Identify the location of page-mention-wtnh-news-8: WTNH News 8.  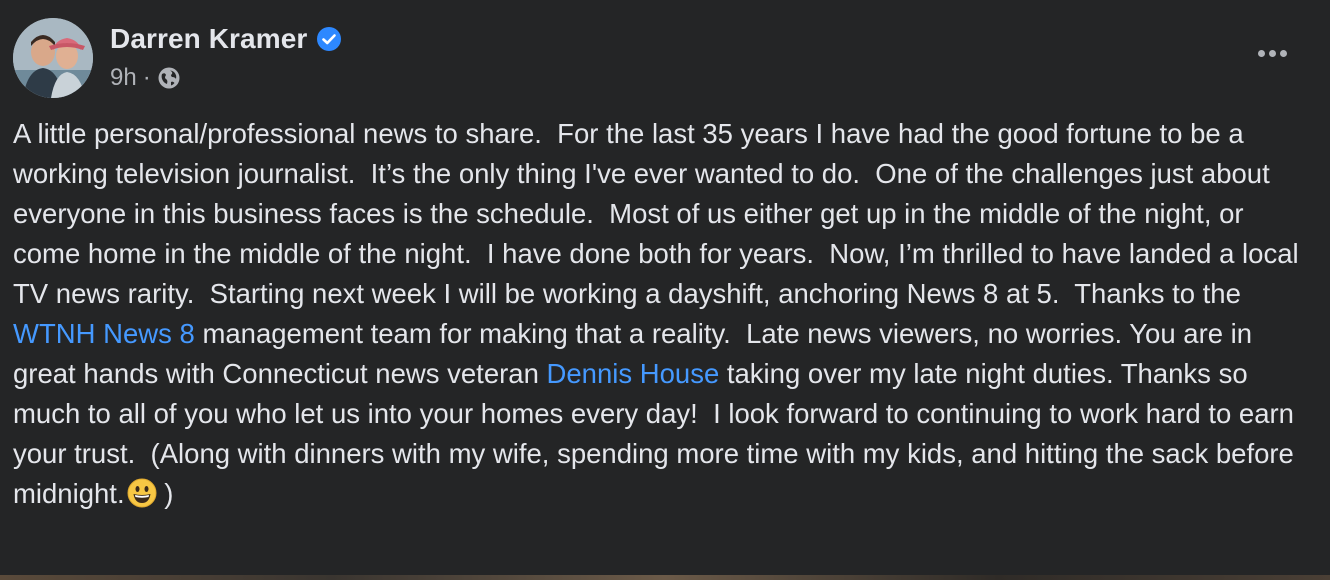
(104, 333).